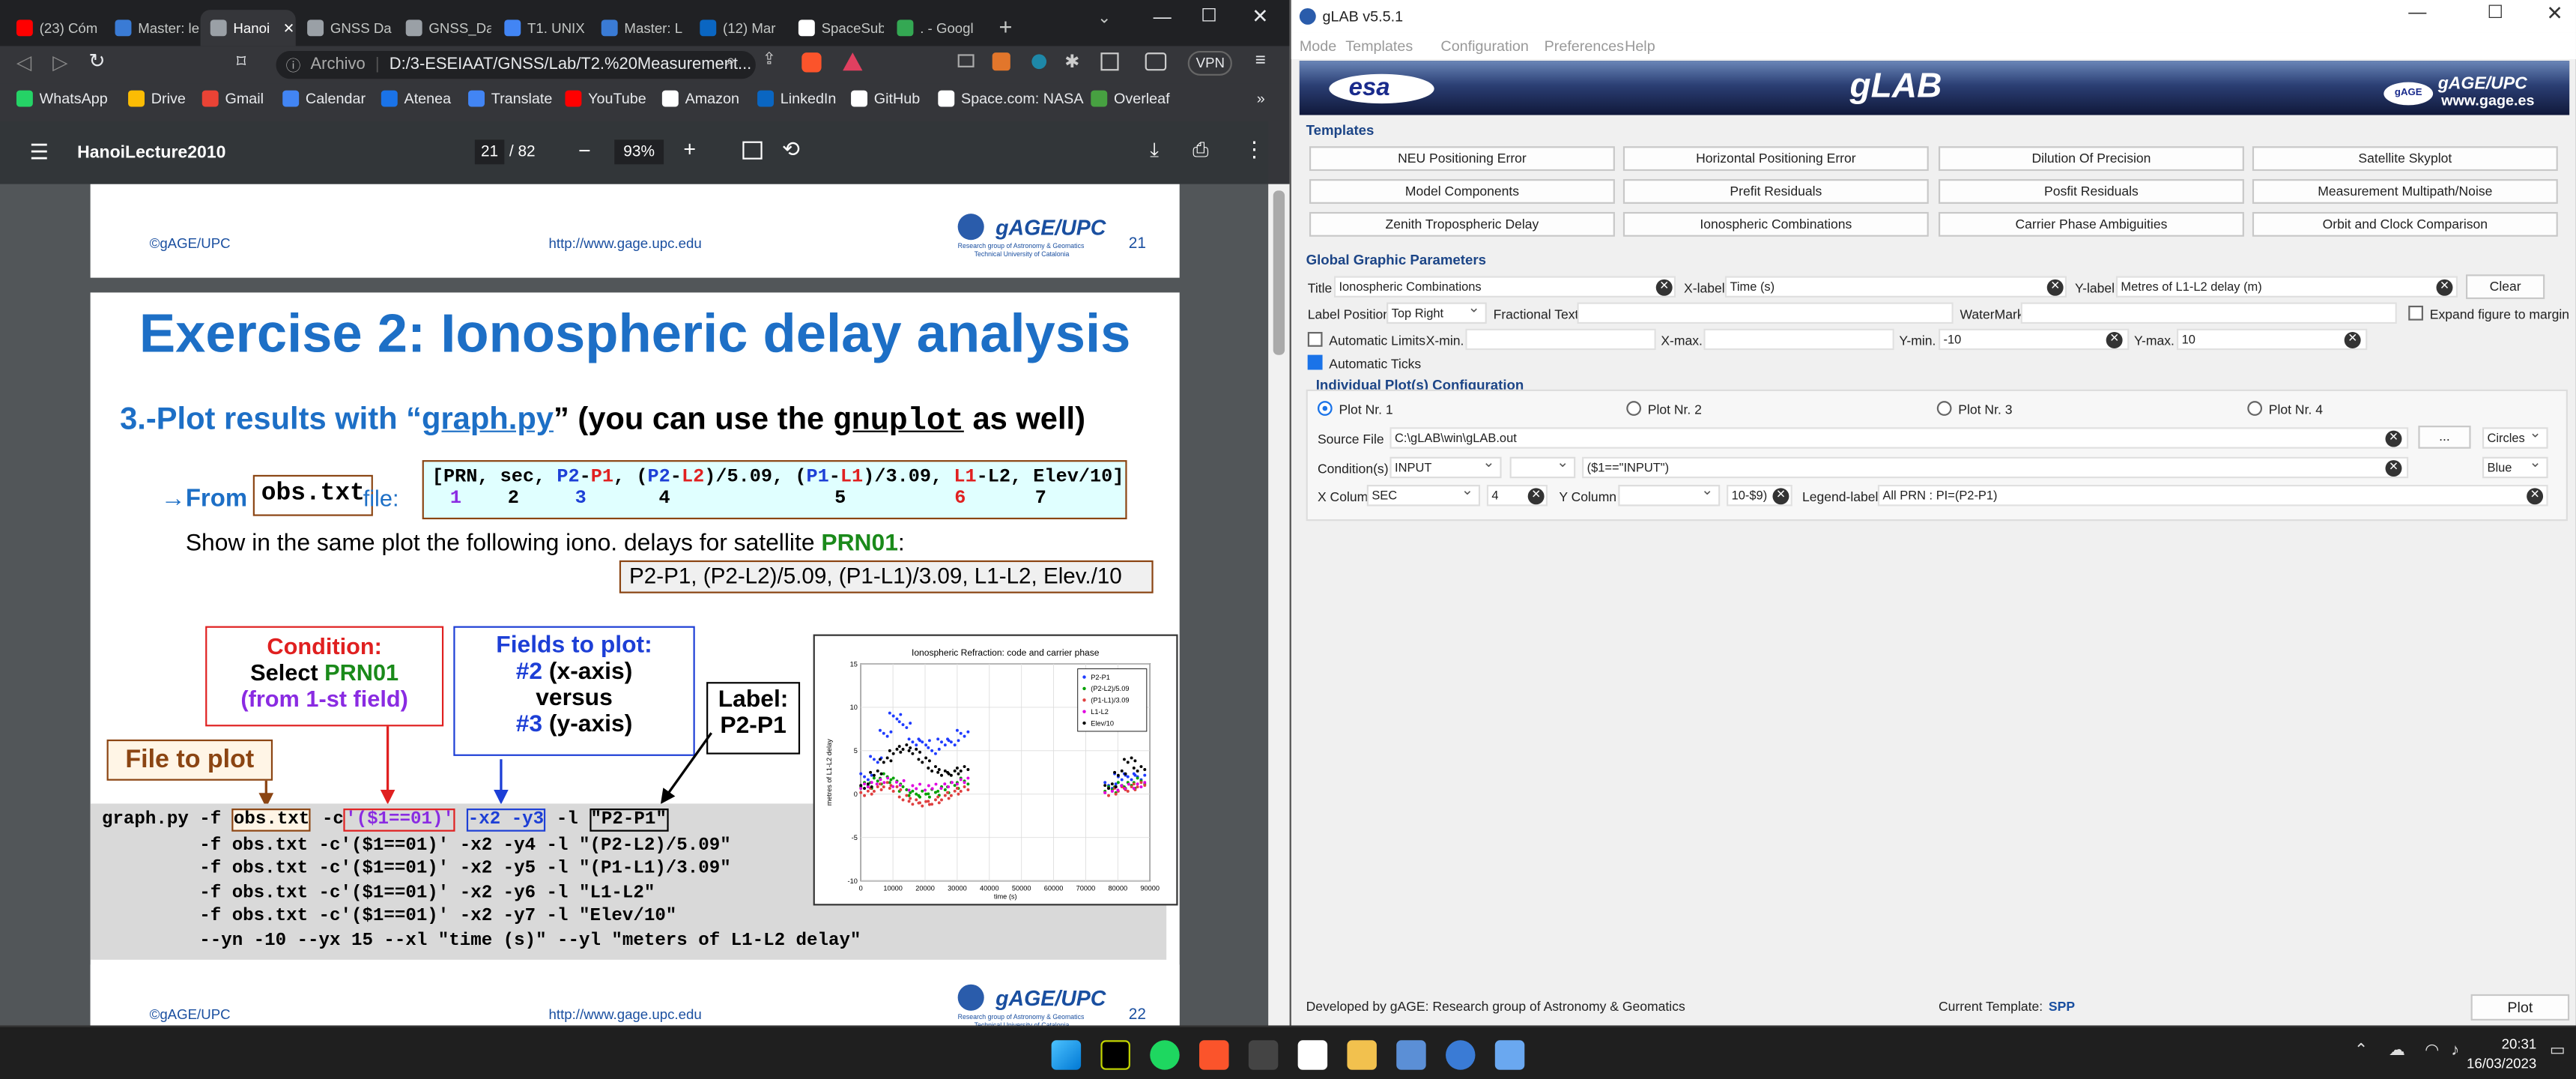 The image size is (2576, 1079). What do you see at coordinates (1163, 18) in the screenshot?
I see `minimize-button: —` at bounding box center [1163, 18].